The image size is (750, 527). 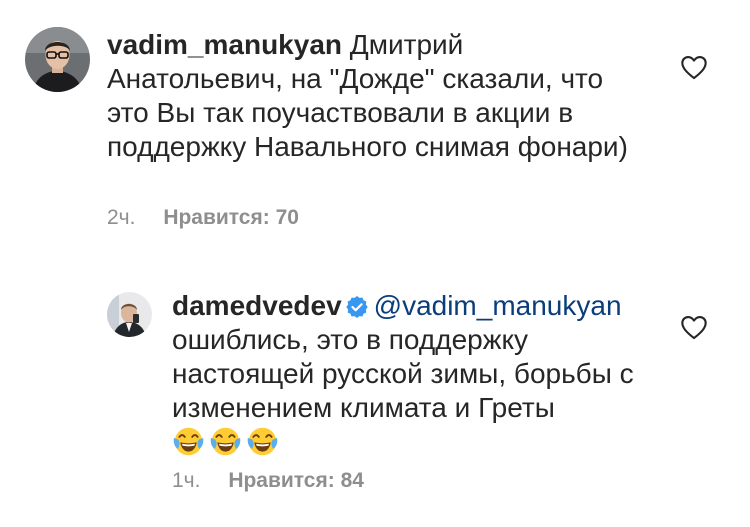 I want to click on comment-meta: 1ч. Нравится: 84, so click(x=268, y=481).